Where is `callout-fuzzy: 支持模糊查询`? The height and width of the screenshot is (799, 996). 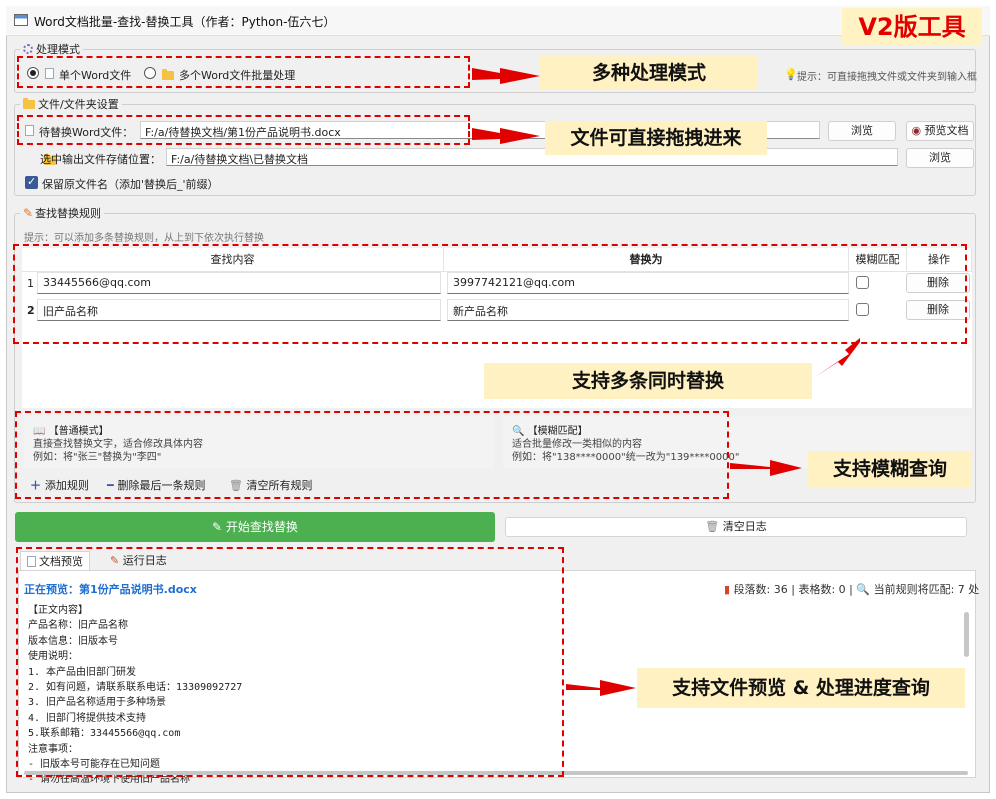
callout-fuzzy: 支持模糊查询 is located at coordinates (890, 469).